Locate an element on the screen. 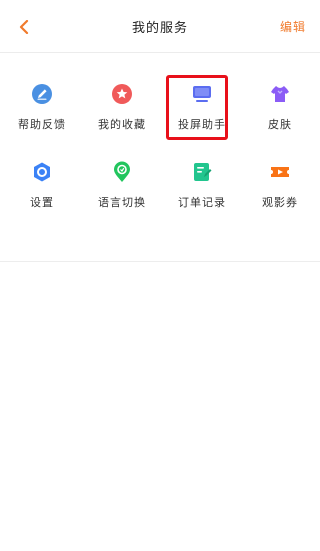 The height and width of the screenshot is (551, 320). service-tickets: 观影券 is located at coordinates (280, 186).